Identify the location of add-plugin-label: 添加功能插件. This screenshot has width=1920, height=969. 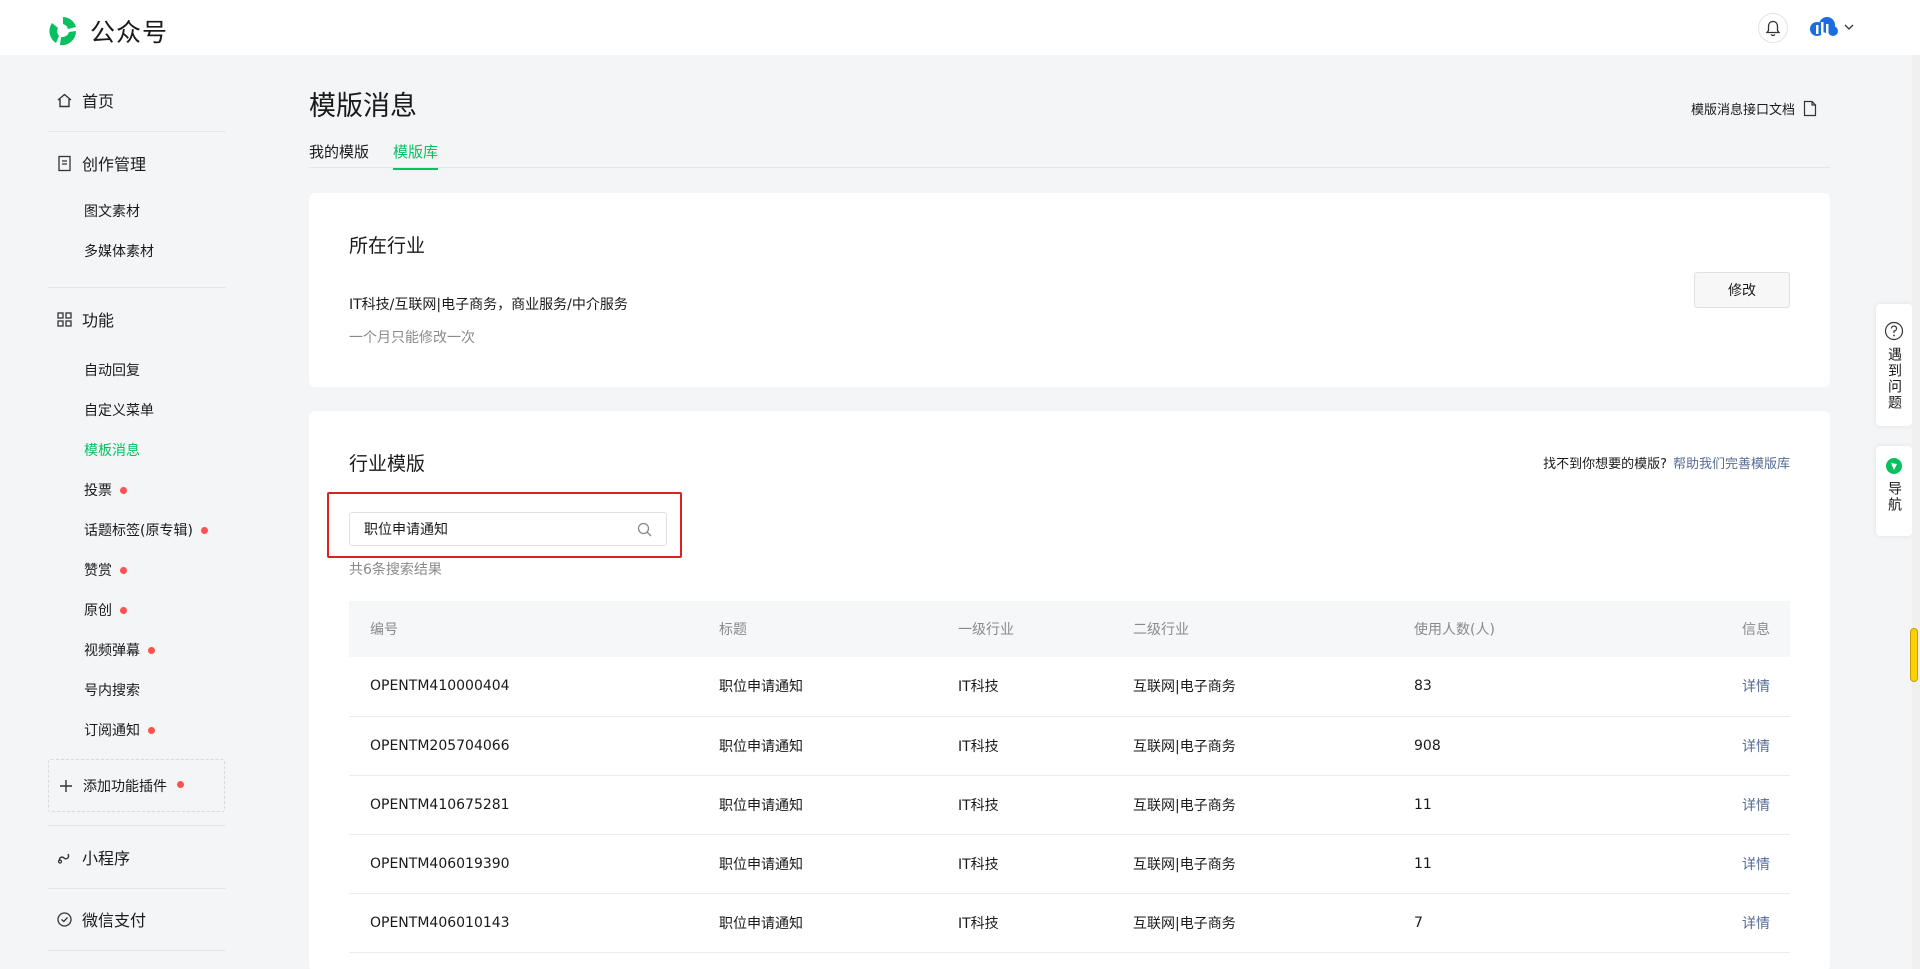
(125, 786).